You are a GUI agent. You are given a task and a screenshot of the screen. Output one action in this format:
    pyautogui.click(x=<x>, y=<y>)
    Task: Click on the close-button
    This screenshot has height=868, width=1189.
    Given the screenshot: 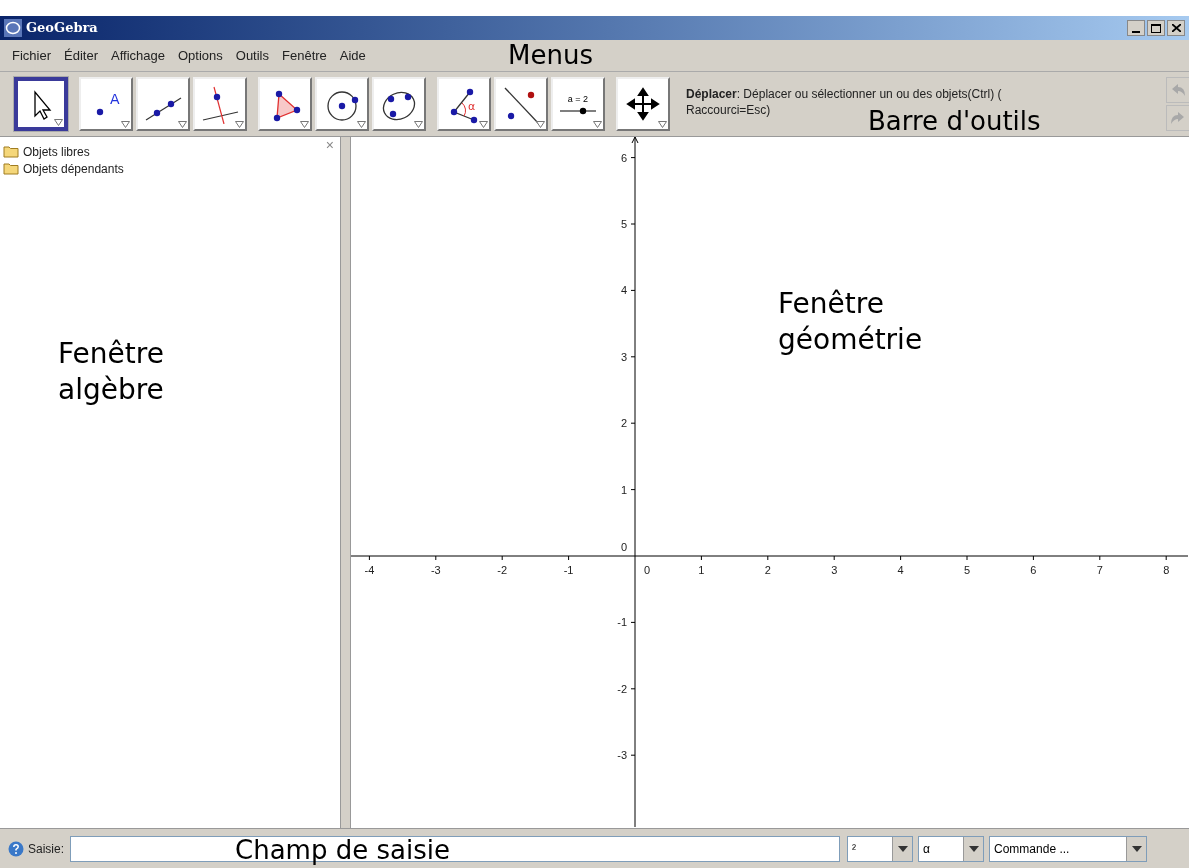 What is the action you would take?
    pyautogui.click(x=1176, y=28)
    